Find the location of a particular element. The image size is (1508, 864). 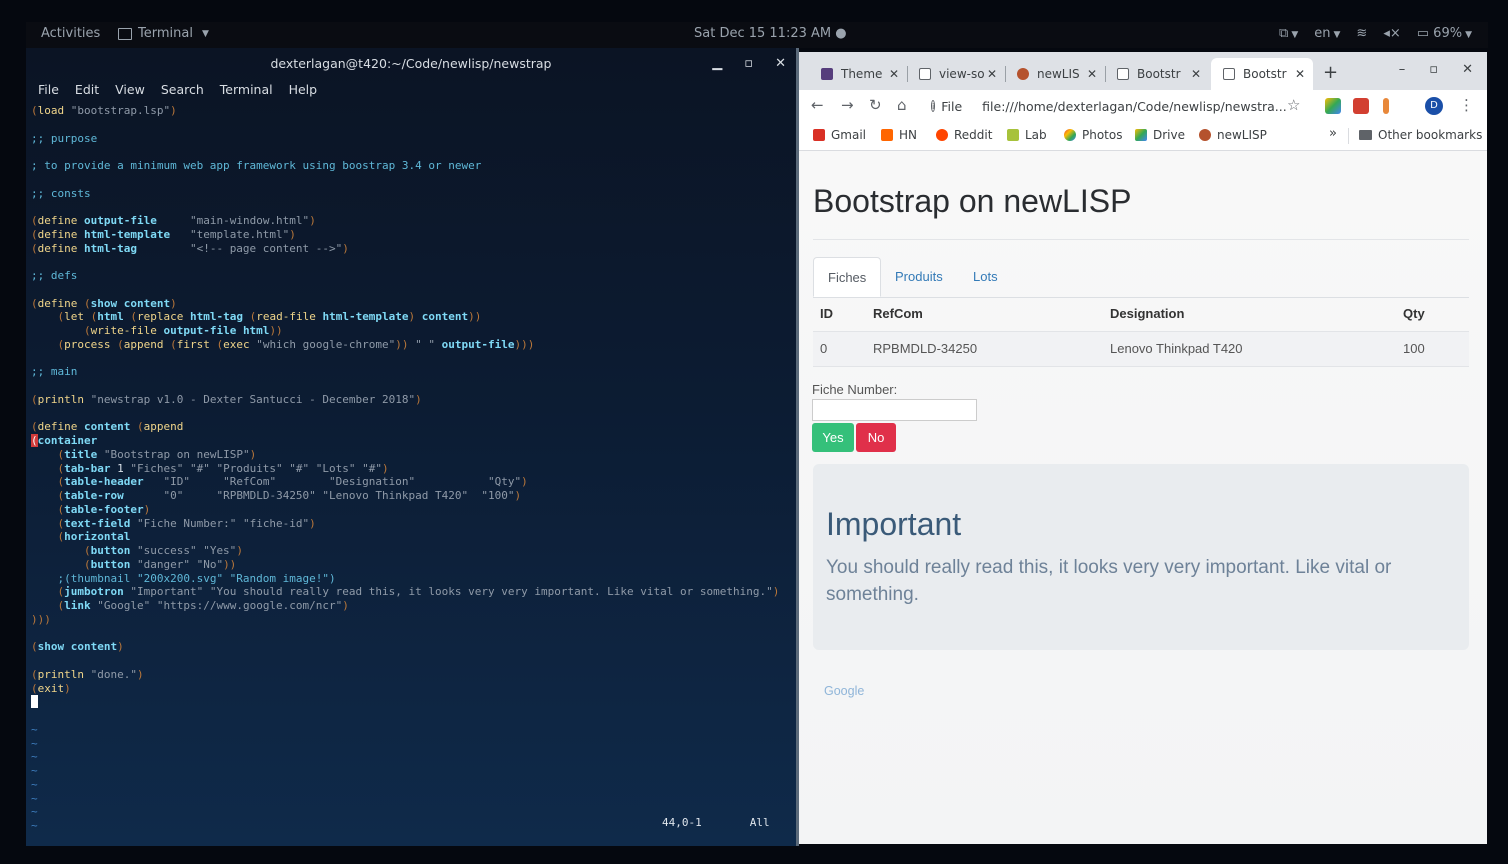

bookmark-label: HN is located at coordinates (908, 135).